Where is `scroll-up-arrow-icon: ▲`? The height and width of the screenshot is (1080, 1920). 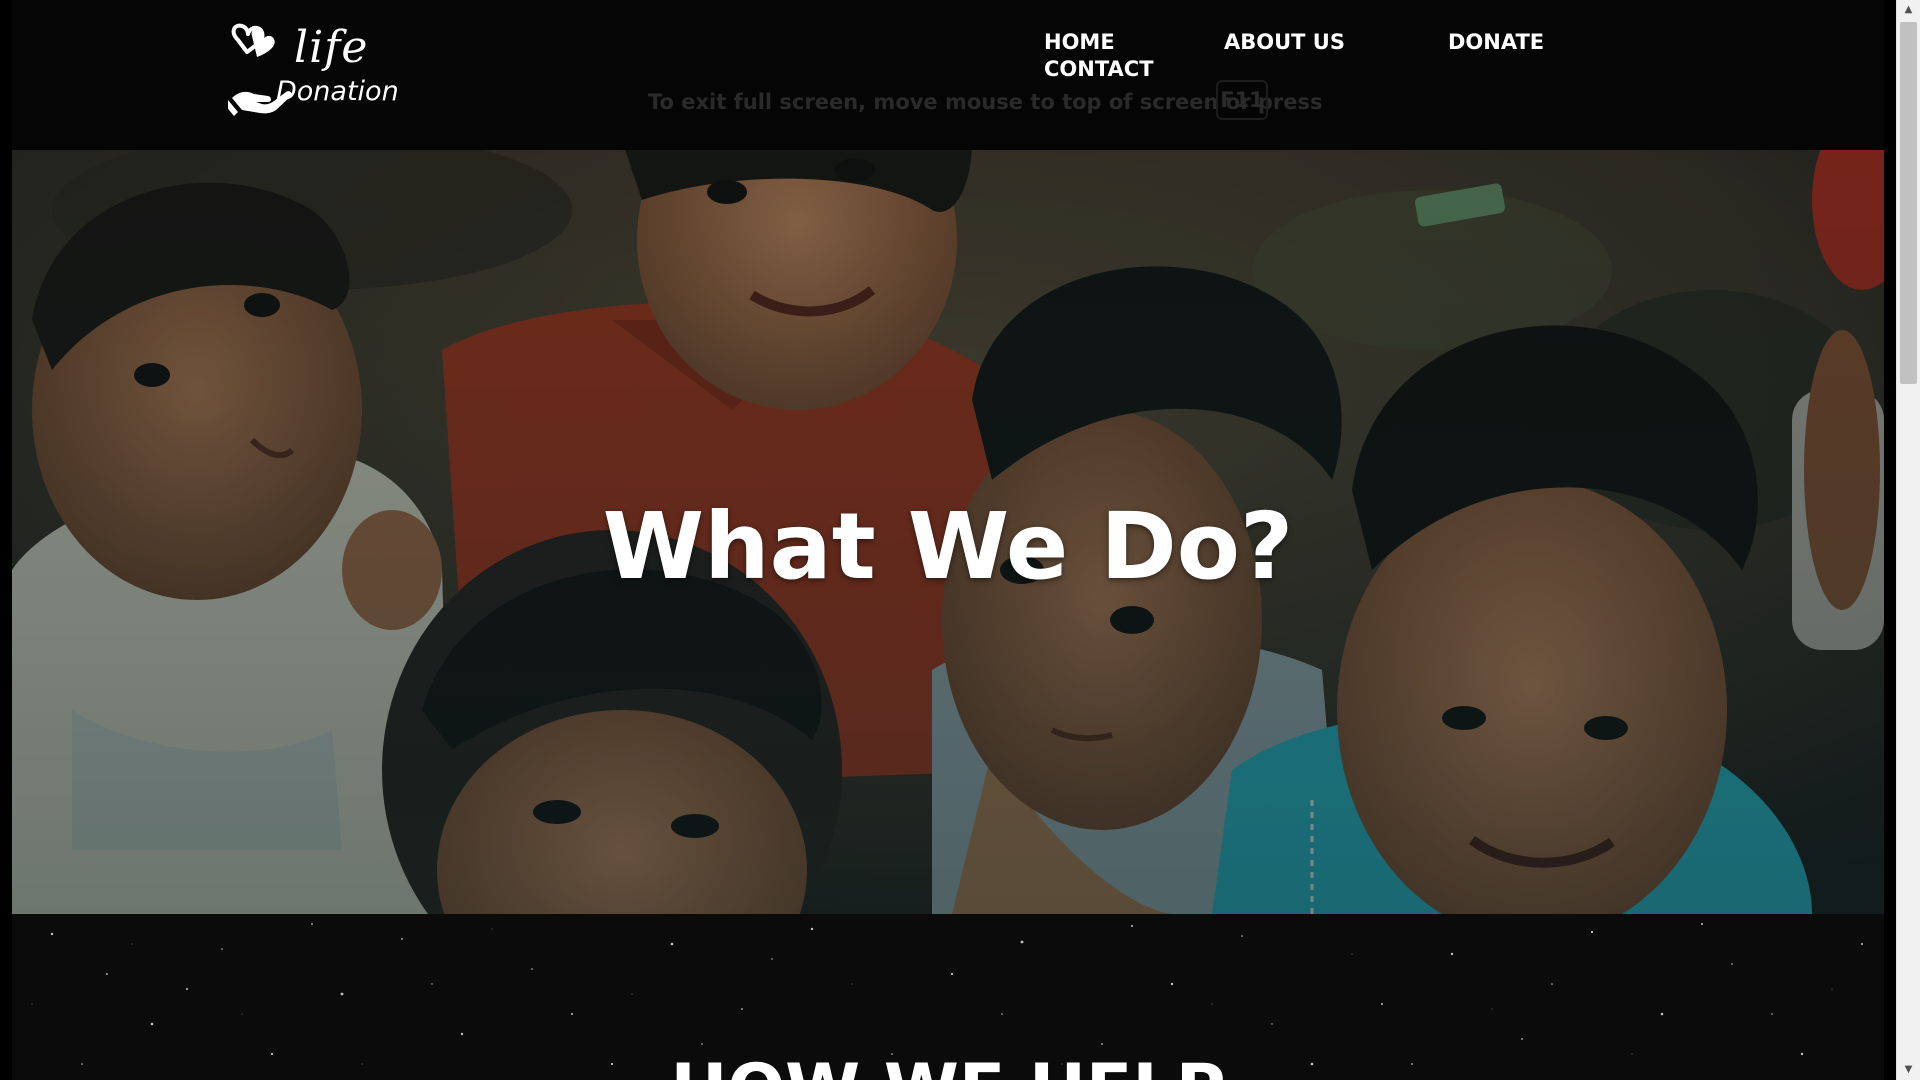 scroll-up-arrow-icon: ▲ is located at coordinates (1908, 10).